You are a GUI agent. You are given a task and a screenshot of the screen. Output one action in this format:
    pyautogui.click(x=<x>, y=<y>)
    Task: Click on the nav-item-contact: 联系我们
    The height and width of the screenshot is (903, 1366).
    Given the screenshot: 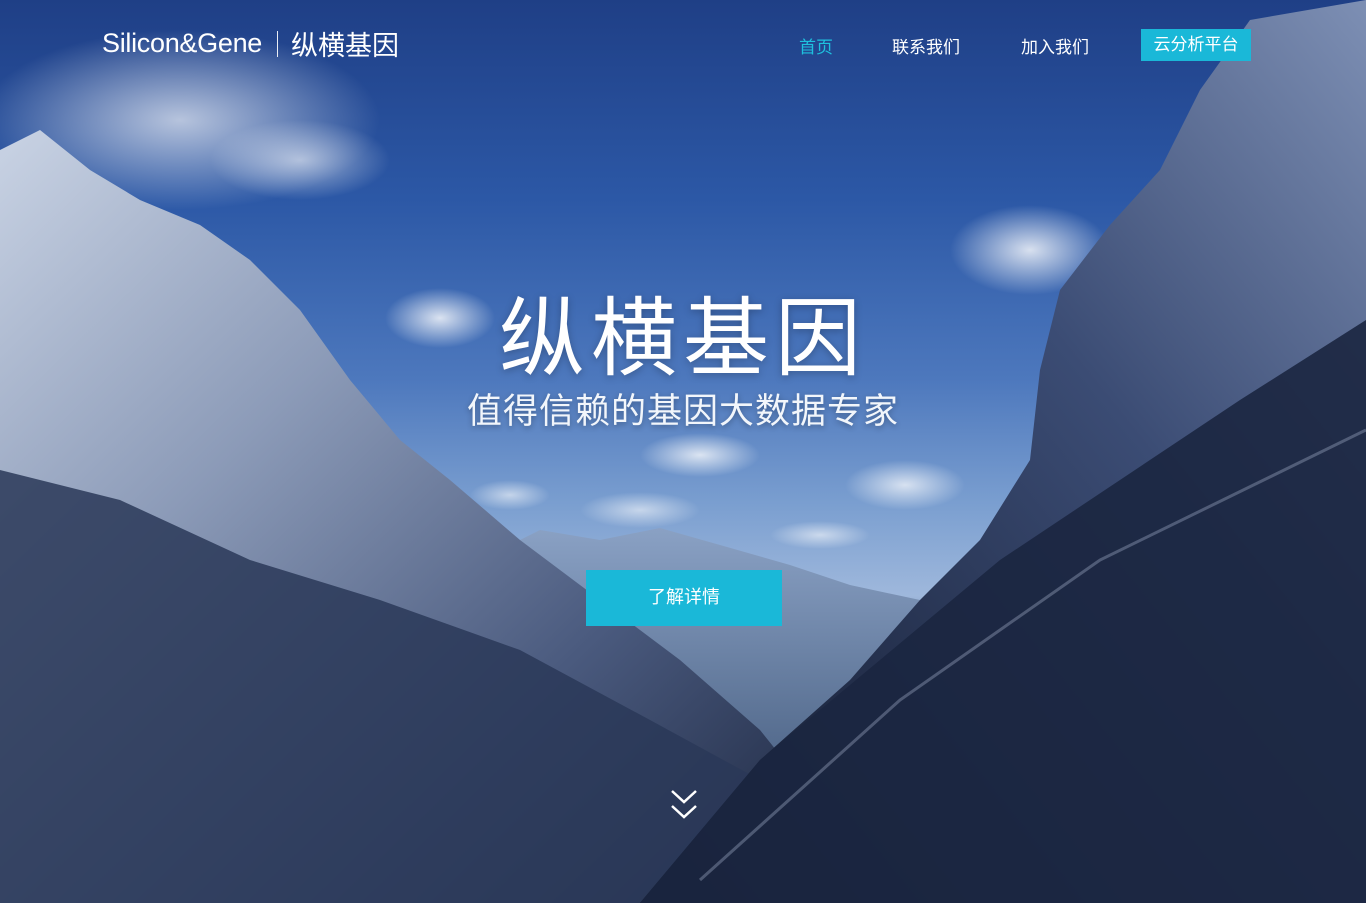 What is the action you would take?
    pyautogui.click(x=926, y=45)
    